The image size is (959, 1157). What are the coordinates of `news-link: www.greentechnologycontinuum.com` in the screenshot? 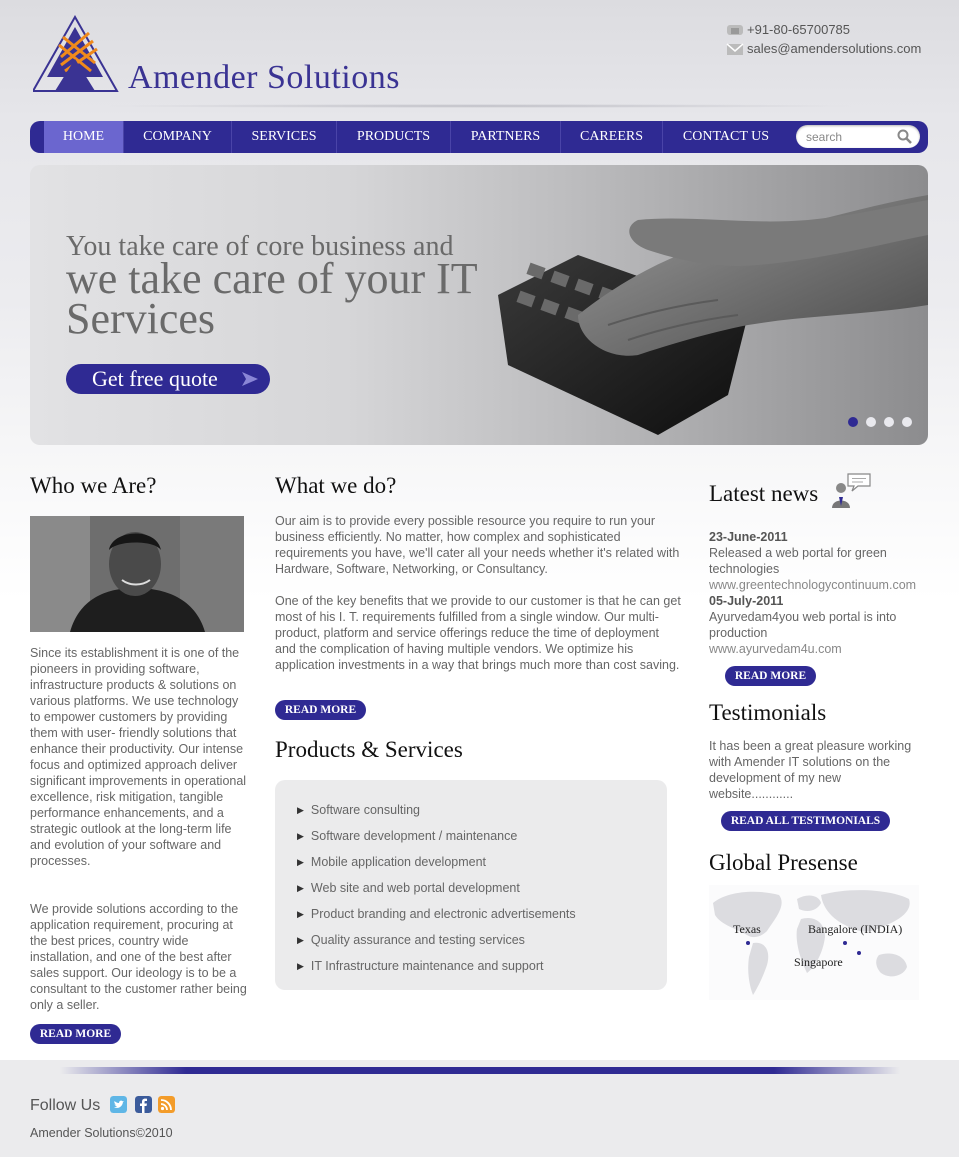 It's located at (819, 585).